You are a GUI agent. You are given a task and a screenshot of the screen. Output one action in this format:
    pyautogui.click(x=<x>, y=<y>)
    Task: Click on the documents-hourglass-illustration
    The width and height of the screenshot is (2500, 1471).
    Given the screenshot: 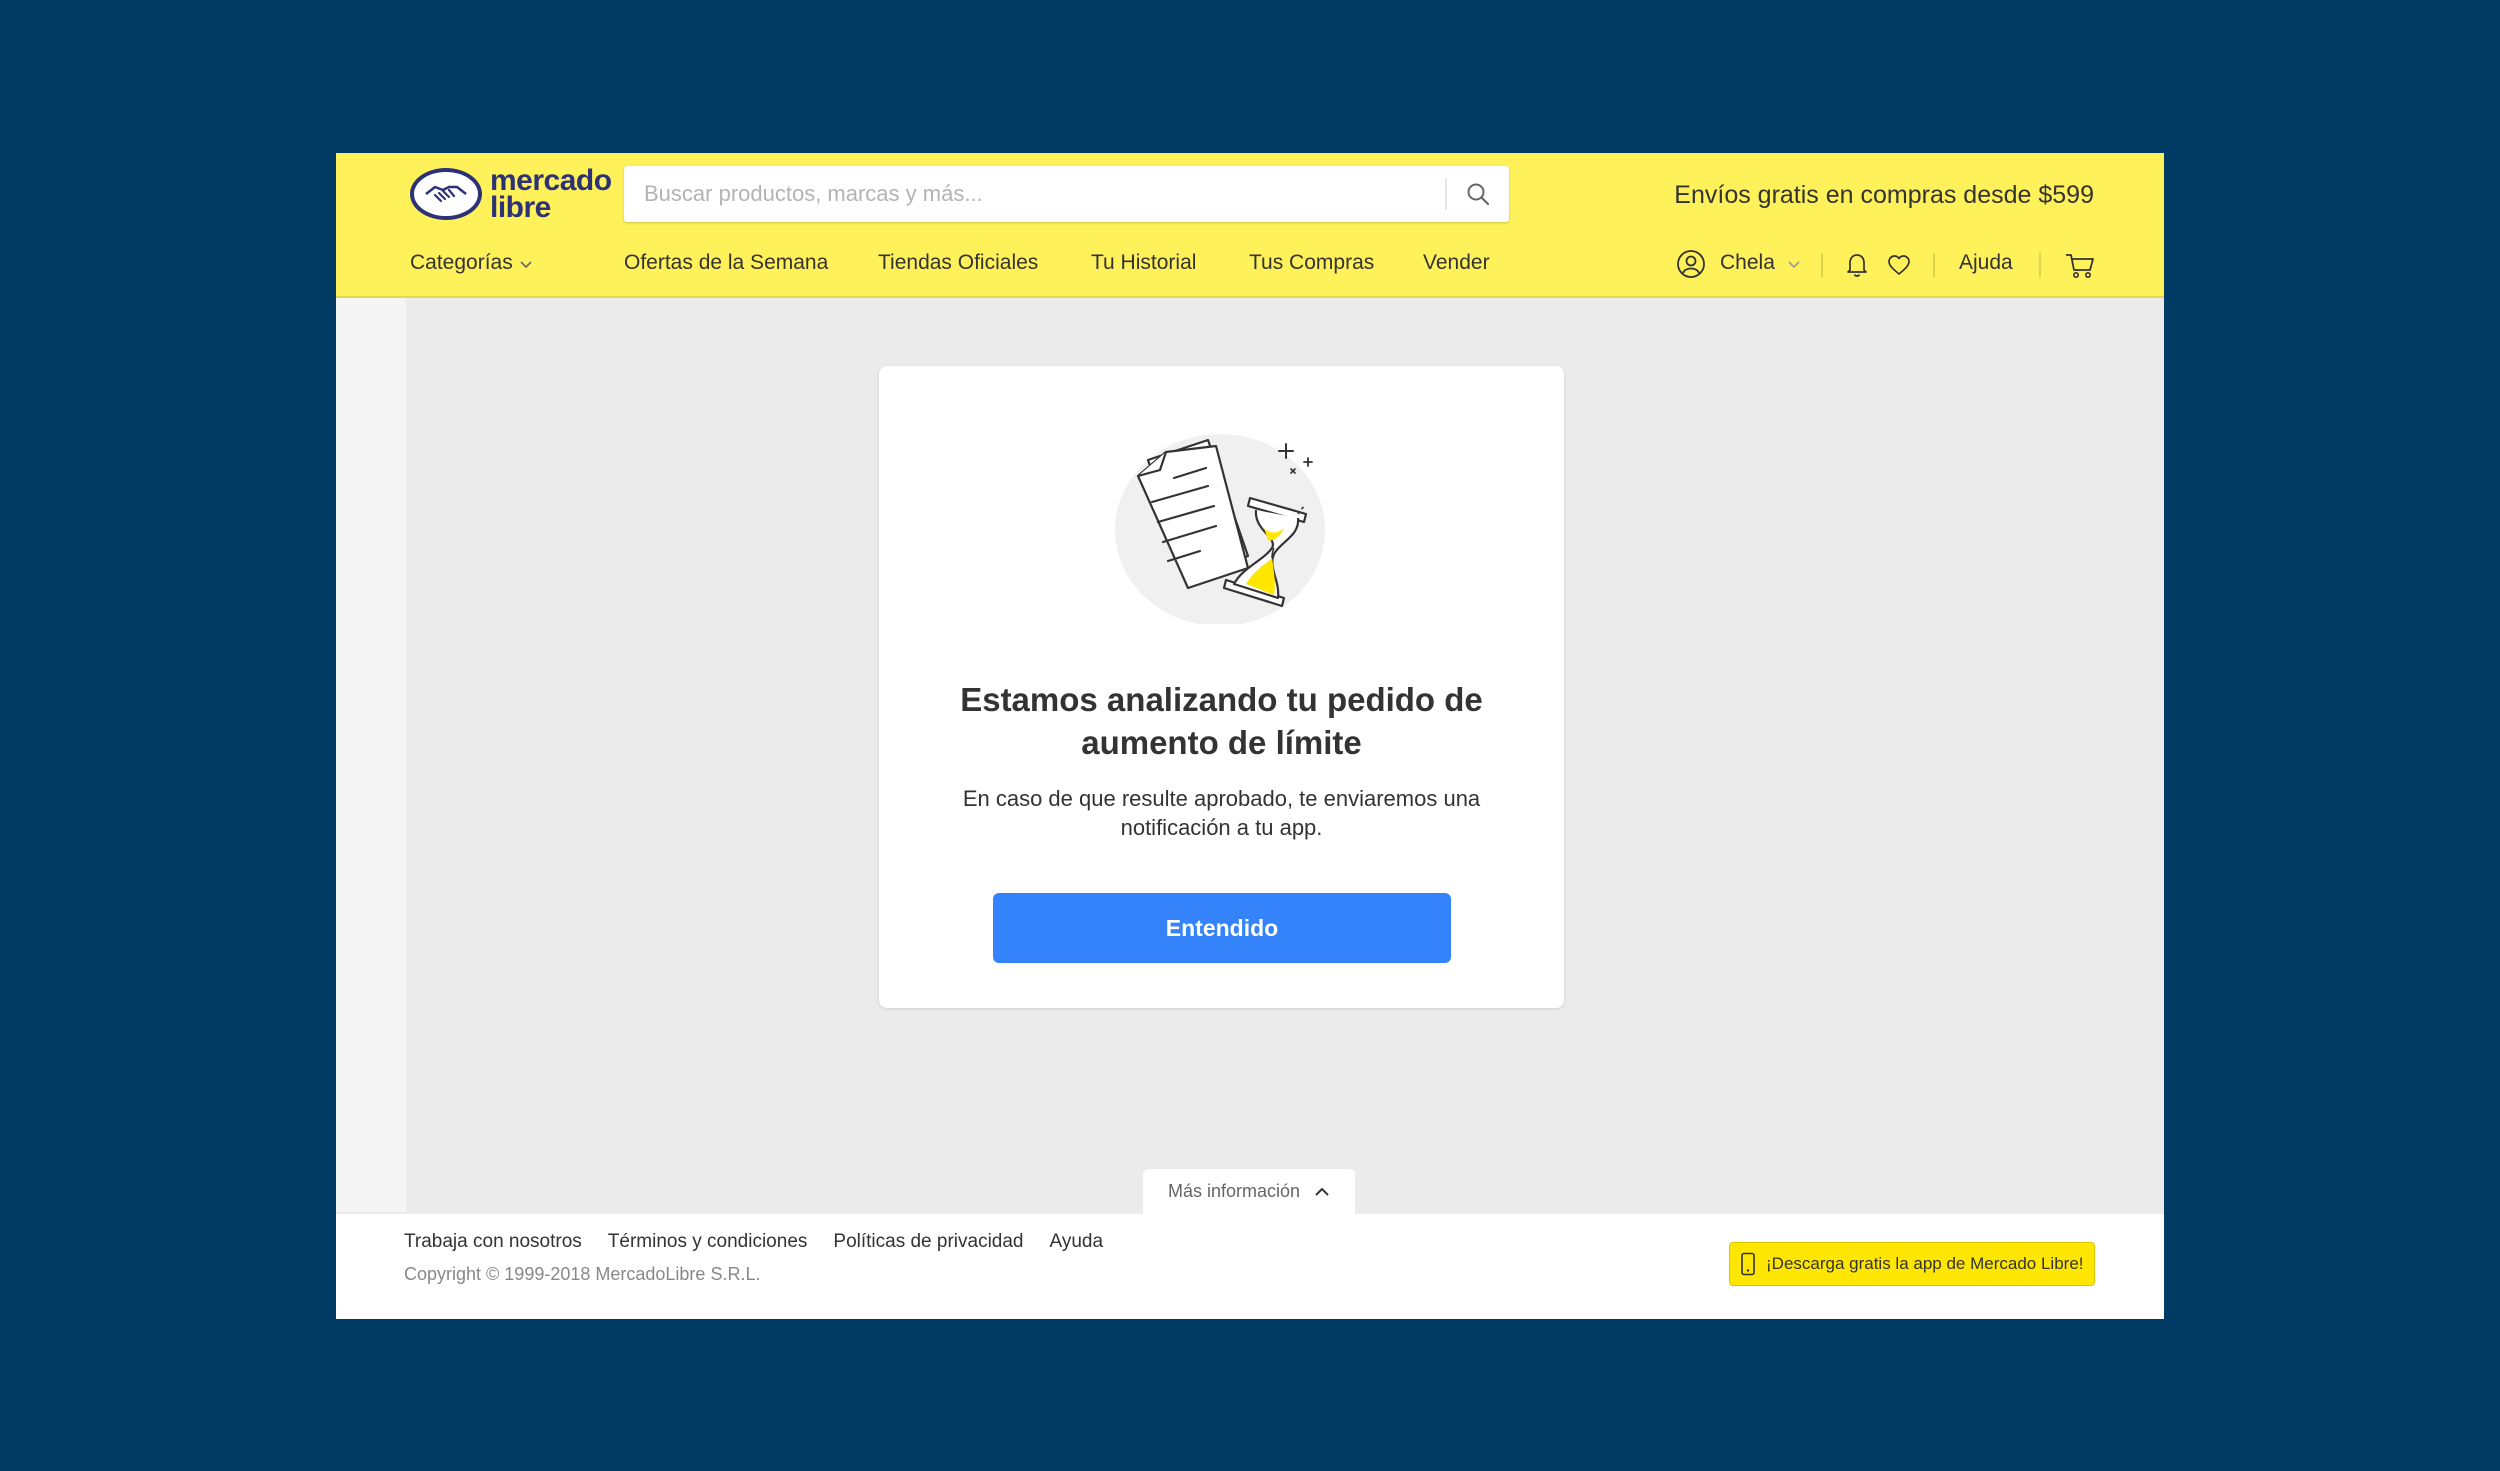 What is the action you would take?
    pyautogui.click(x=1220, y=529)
    